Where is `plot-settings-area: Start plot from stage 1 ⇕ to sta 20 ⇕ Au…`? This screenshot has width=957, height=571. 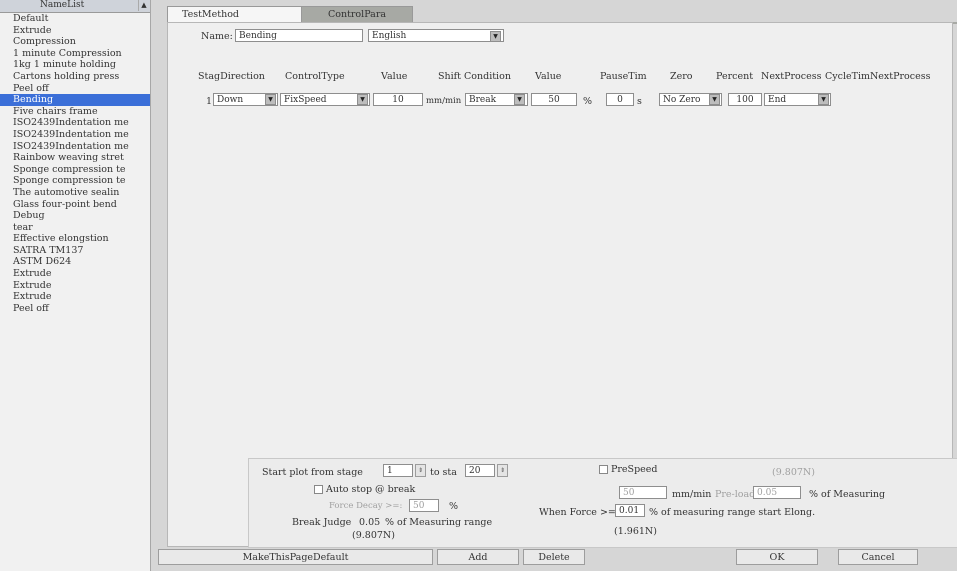 plot-settings-area: Start plot from stage 1 ⇕ to sta 20 ⇕ Au… is located at coordinates (602, 503).